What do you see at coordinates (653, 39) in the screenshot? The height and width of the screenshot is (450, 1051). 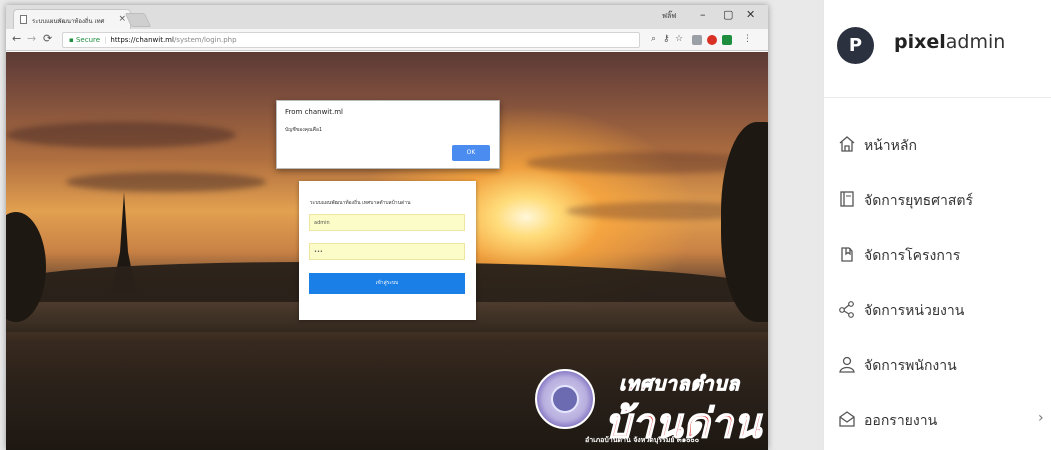 I see `zoom-icon: ⌕` at bounding box center [653, 39].